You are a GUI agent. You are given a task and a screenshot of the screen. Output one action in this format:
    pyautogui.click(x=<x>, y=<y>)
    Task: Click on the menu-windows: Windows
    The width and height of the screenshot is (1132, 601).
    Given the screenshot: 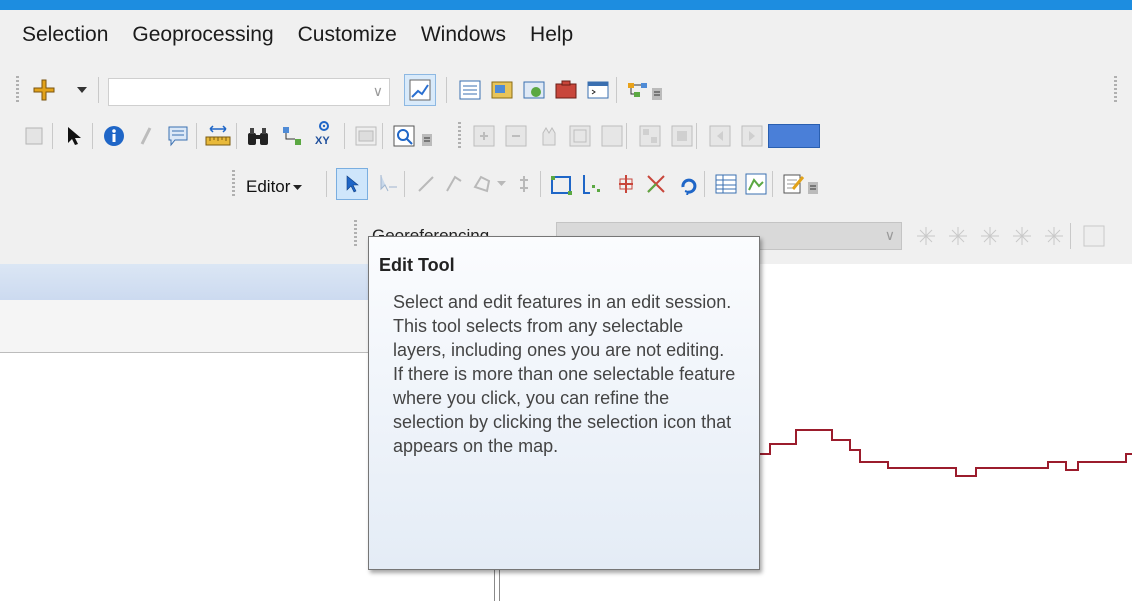 What is the action you would take?
    pyautogui.click(x=463, y=35)
    